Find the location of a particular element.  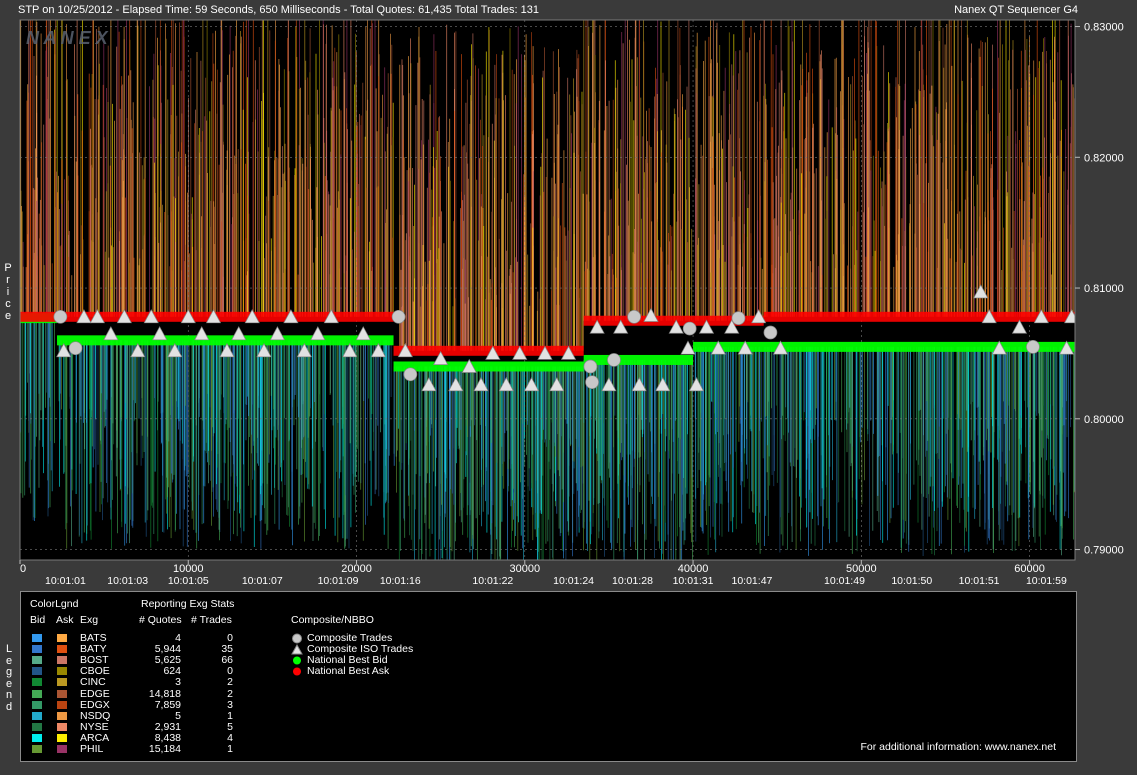

y-tick-label: 0.82000 is located at coordinates (1104, 158).